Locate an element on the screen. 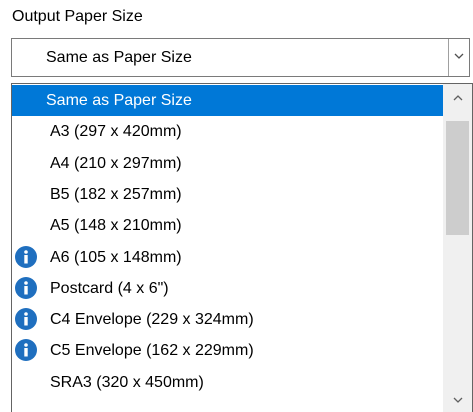  list-item-label: A3 (297 x 420mm) is located at coordinates (116, 132).